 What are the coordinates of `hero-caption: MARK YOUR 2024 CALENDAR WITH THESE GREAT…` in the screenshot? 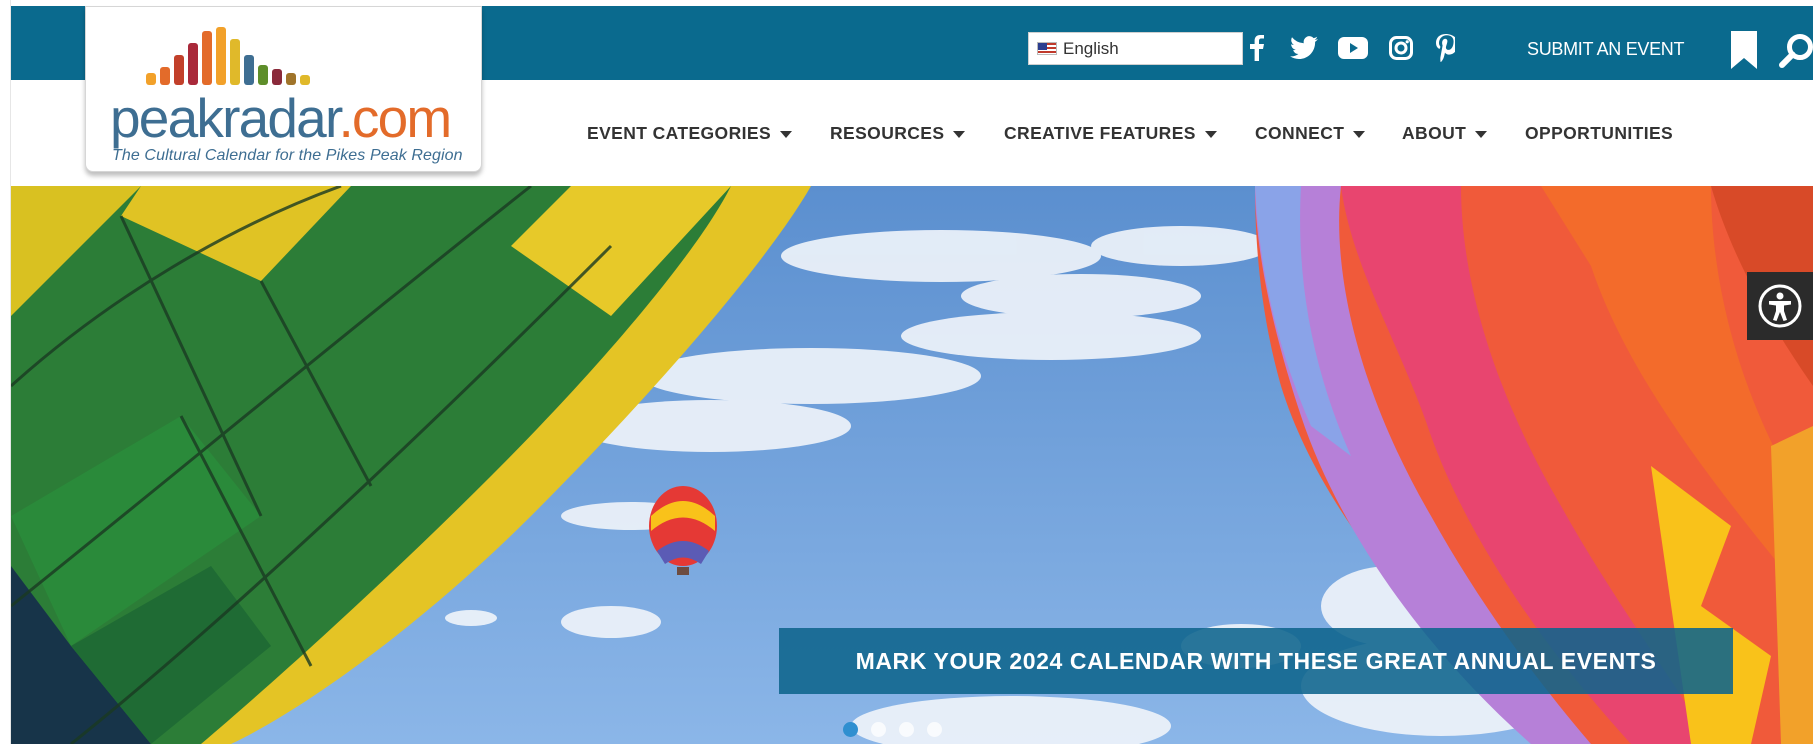 It's located at (1256, 661).